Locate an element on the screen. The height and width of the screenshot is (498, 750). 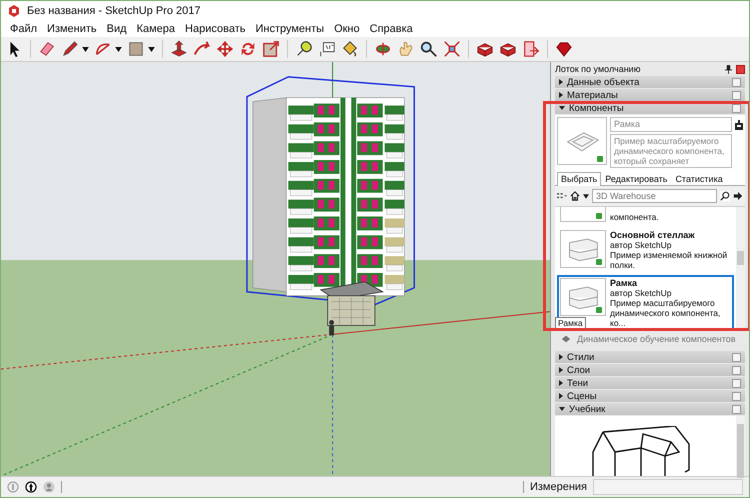
component-description: компонента. is located at coordinates (634, 217).